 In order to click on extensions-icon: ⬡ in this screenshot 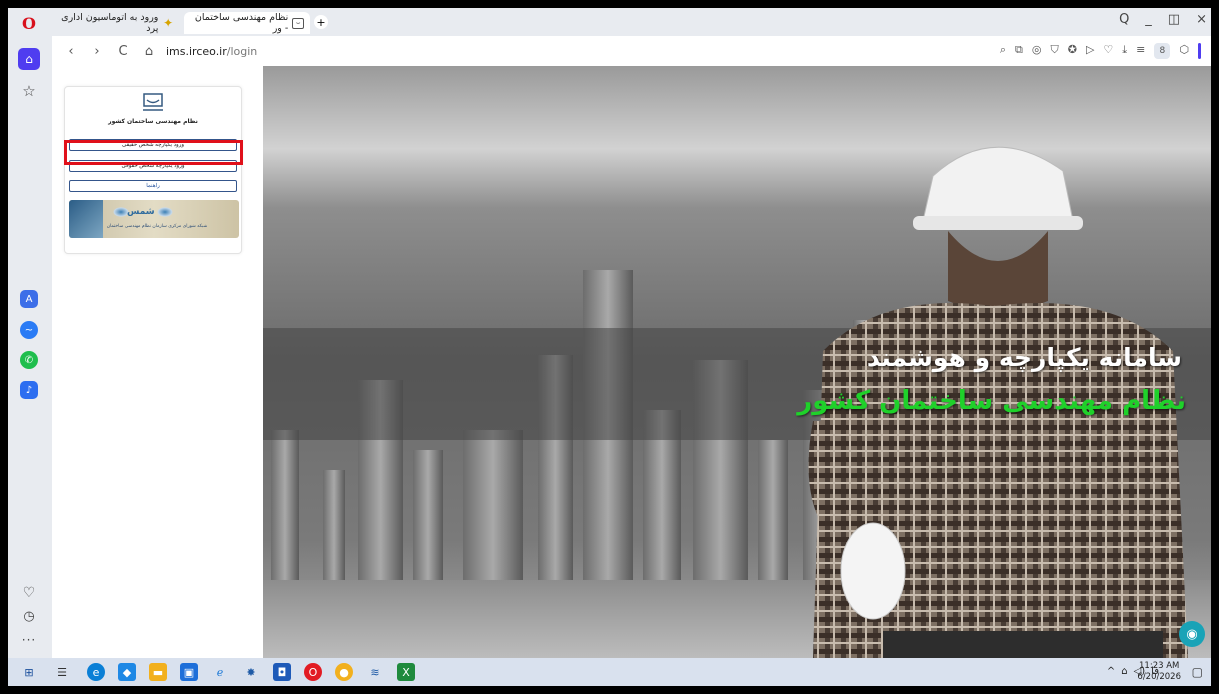, I will do `click(1184, 51)`.